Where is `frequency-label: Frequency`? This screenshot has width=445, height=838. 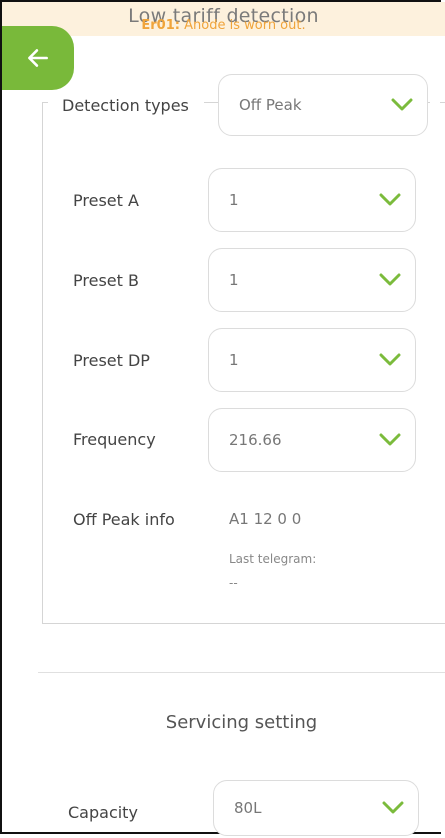 frequency-label: Frequency is located at coordinates (114, 439).